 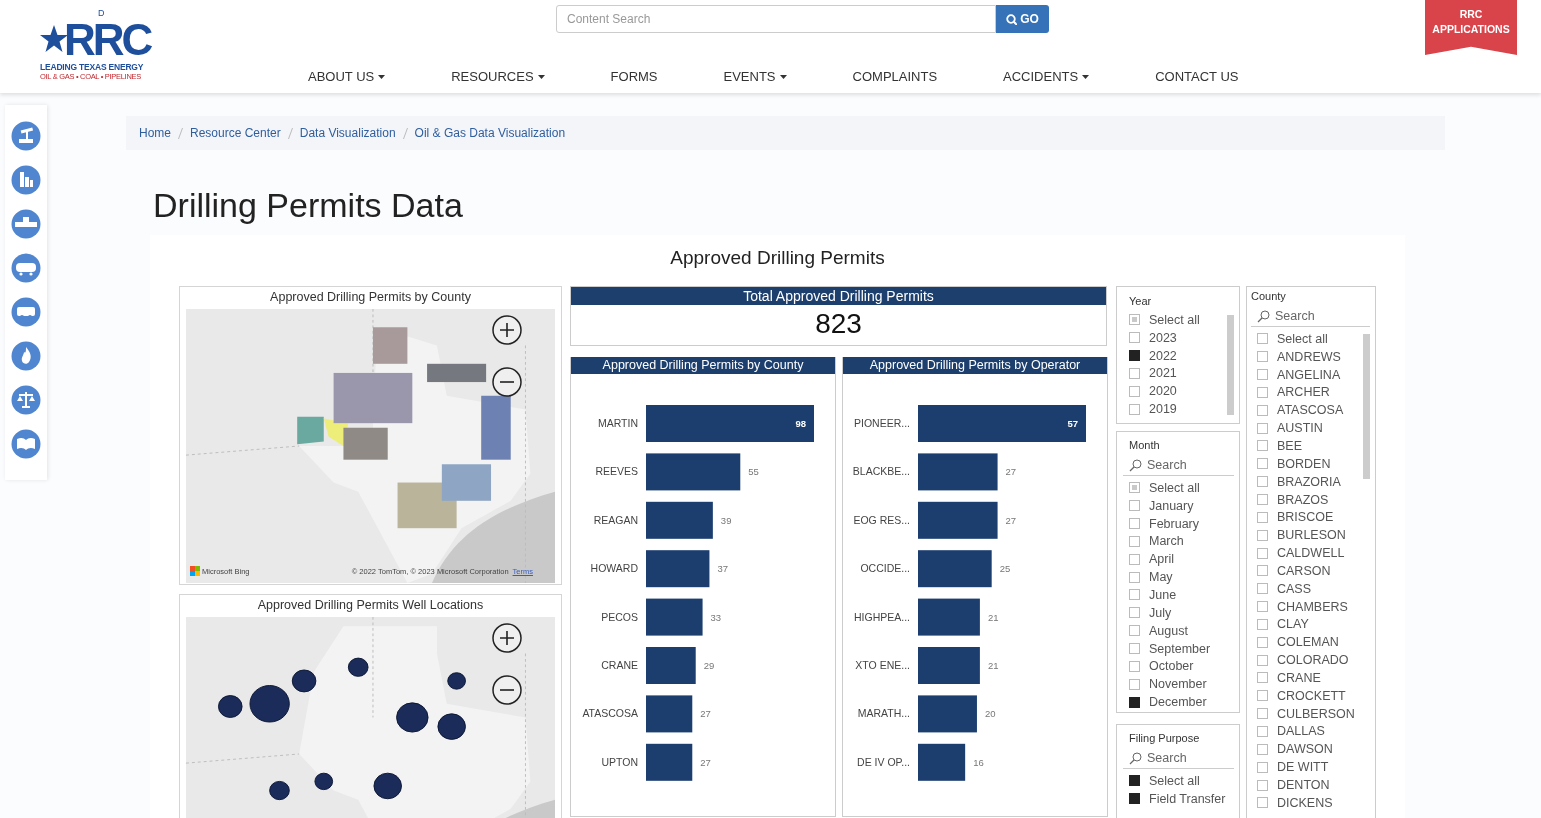 I want to click on slicer-option: December, so click(x=1181, y=702).